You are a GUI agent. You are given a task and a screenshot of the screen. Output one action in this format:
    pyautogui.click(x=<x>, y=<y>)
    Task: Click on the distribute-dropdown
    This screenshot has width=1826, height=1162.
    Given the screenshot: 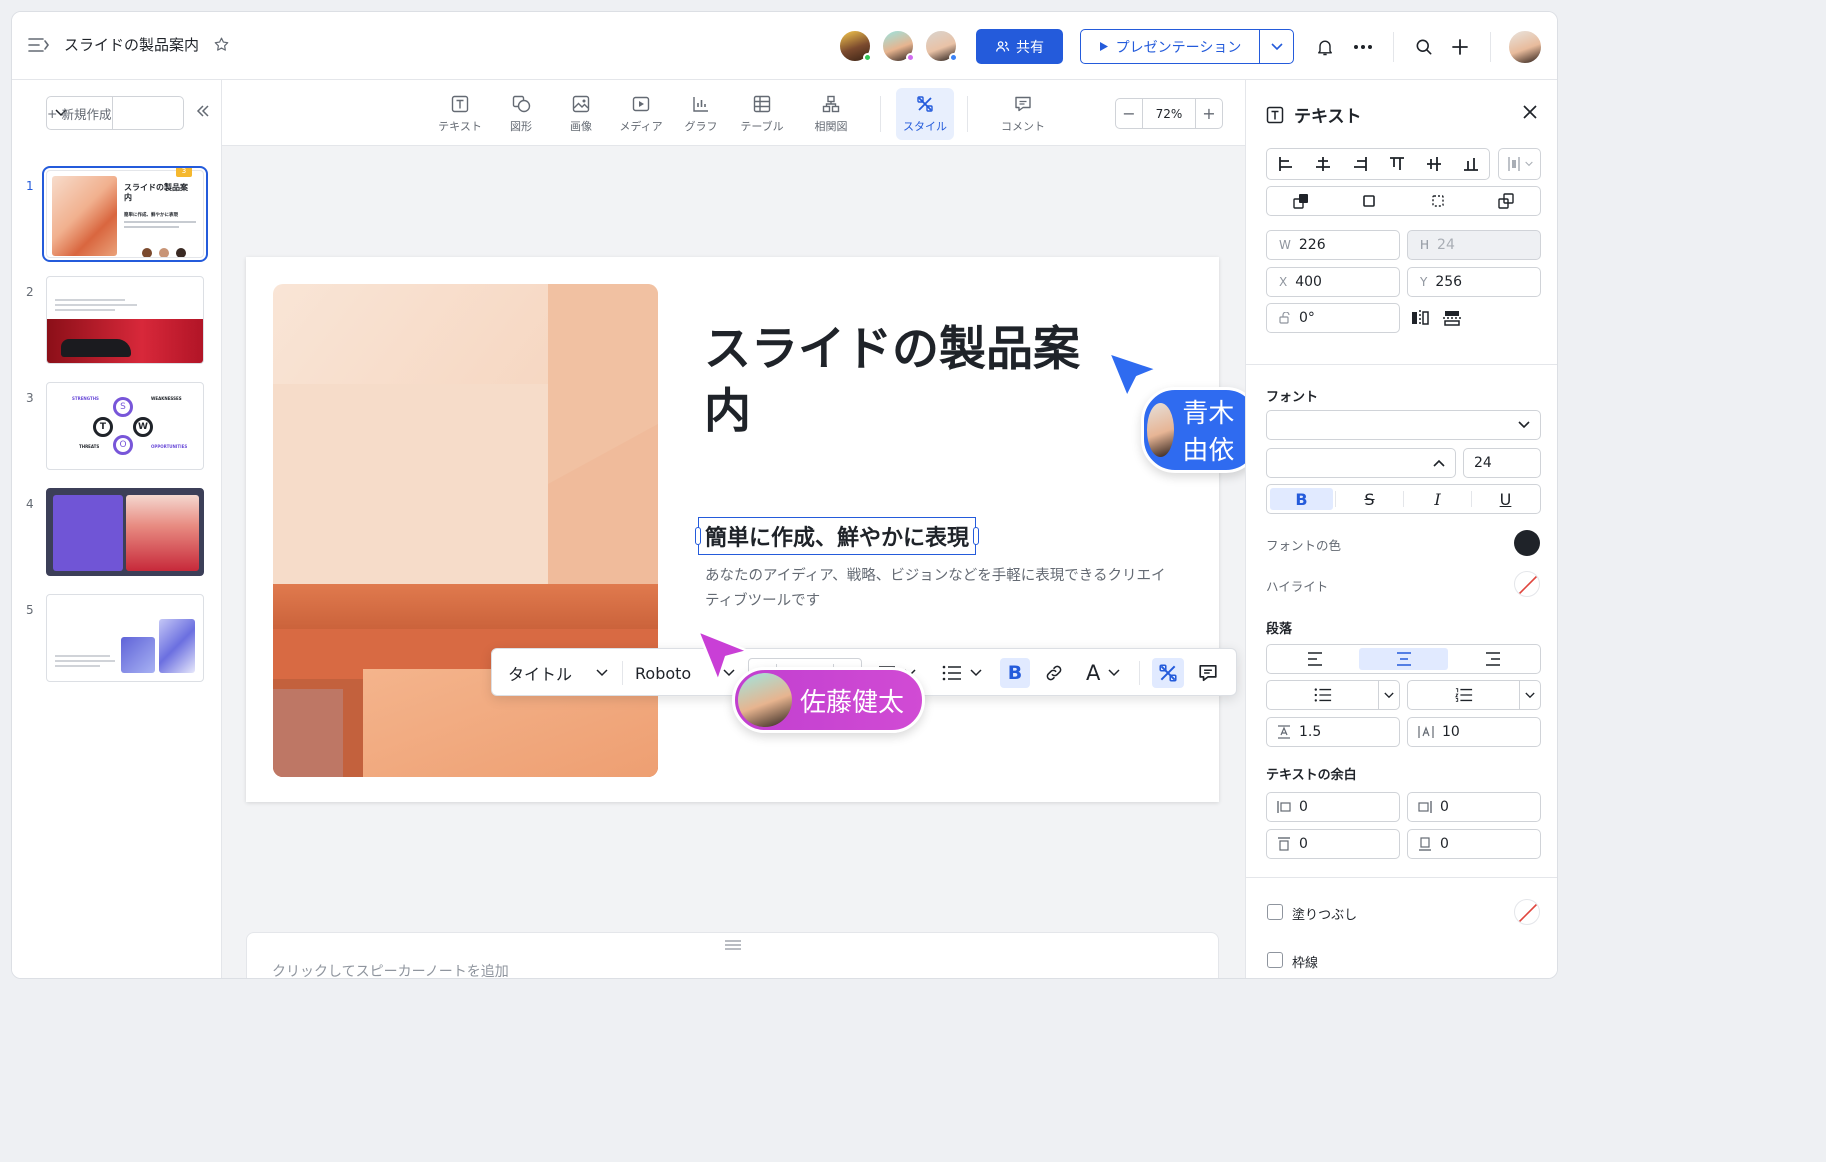 What is the action you would take?
    pyautogui.click(x=1519, y=164)
    